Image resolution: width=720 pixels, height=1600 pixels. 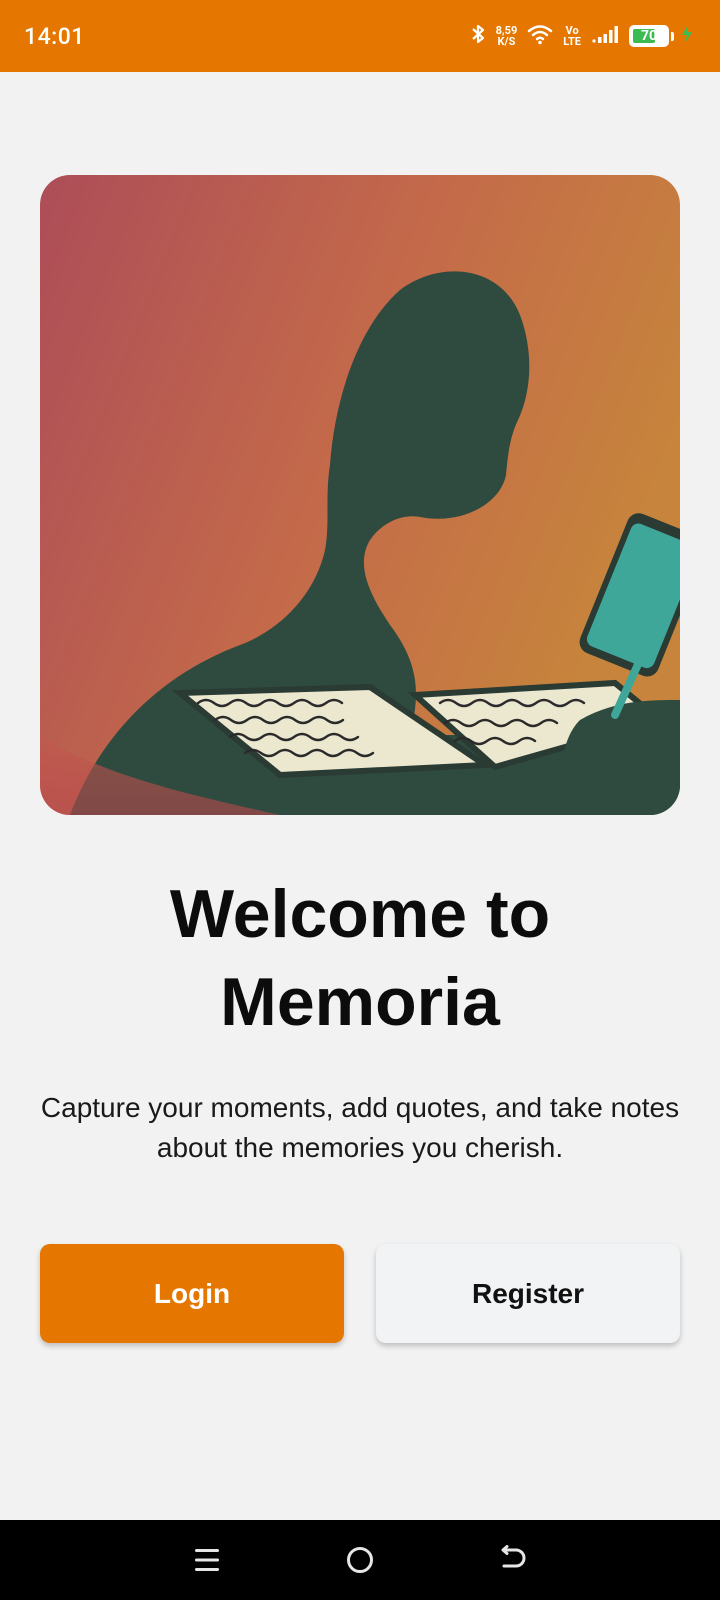 I want to click on net-speed: 8,59 K/S, so click(x=507, y=36).